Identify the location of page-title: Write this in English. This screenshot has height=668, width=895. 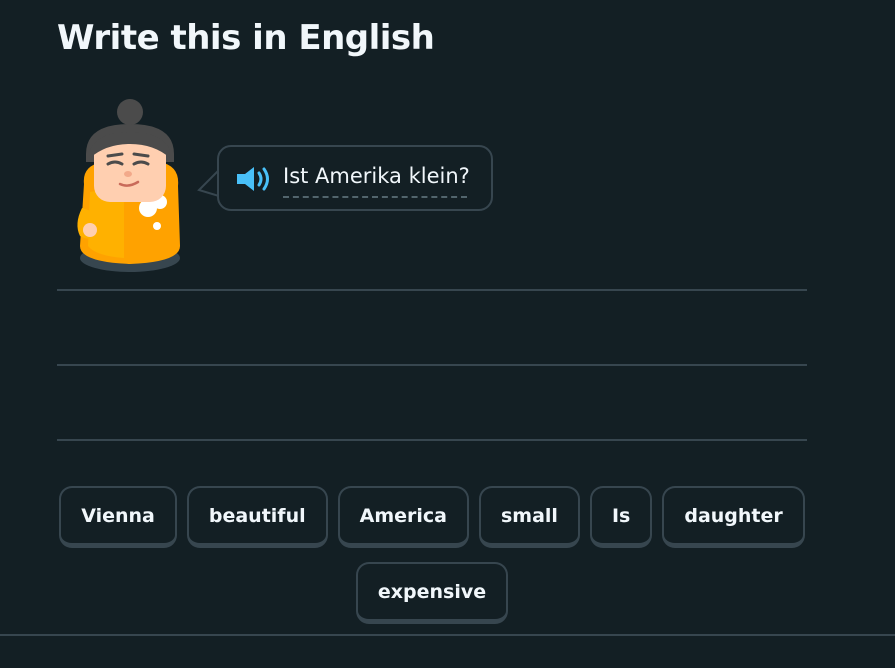
(246, 38).